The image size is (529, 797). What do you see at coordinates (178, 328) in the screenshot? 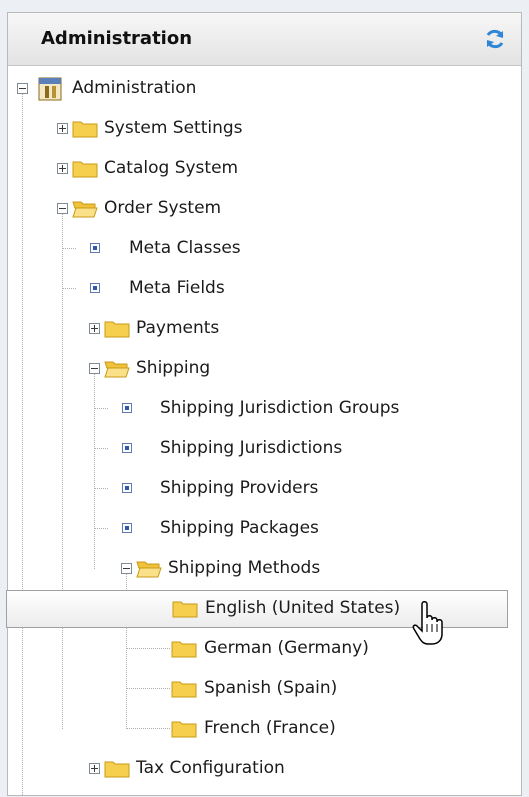
I see `tree-node-label: Payments` at bounding box center [178, 328].